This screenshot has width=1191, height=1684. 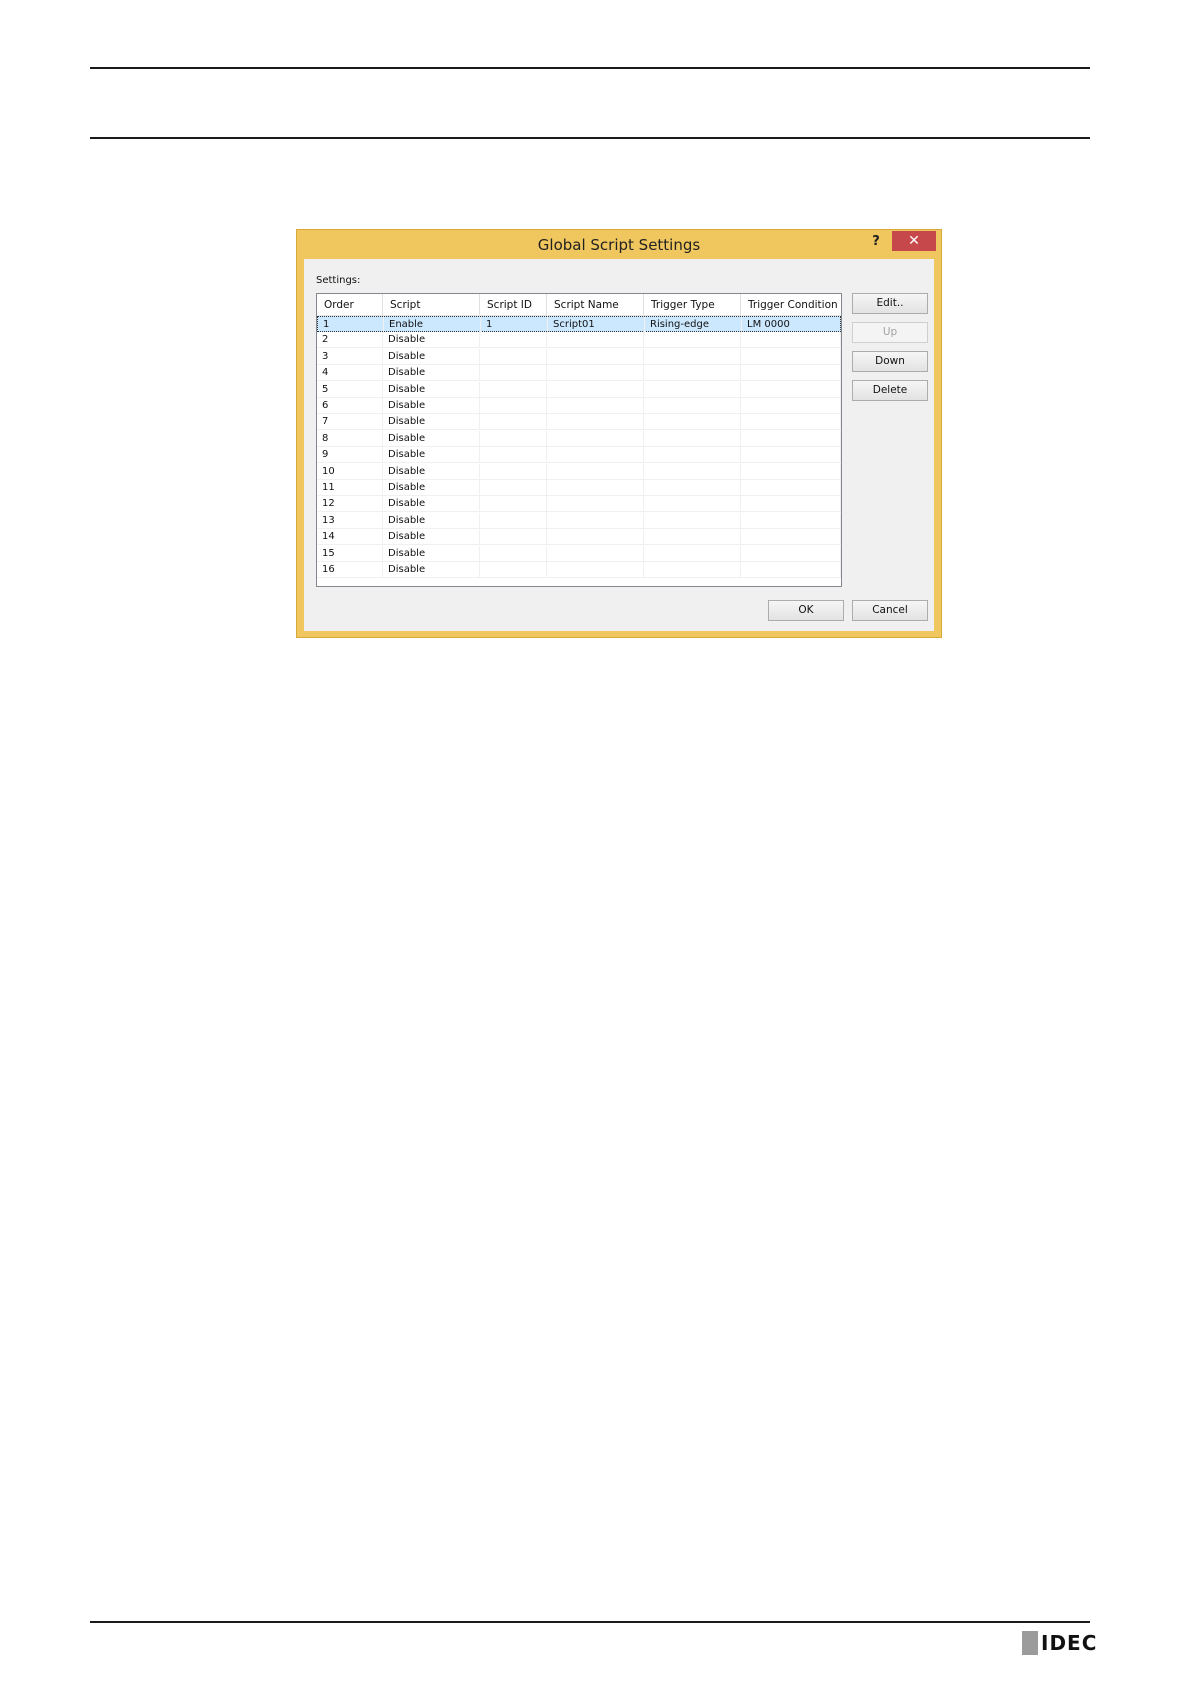 I want to click on settings-label: Settings:, so click(x=338, y=280).